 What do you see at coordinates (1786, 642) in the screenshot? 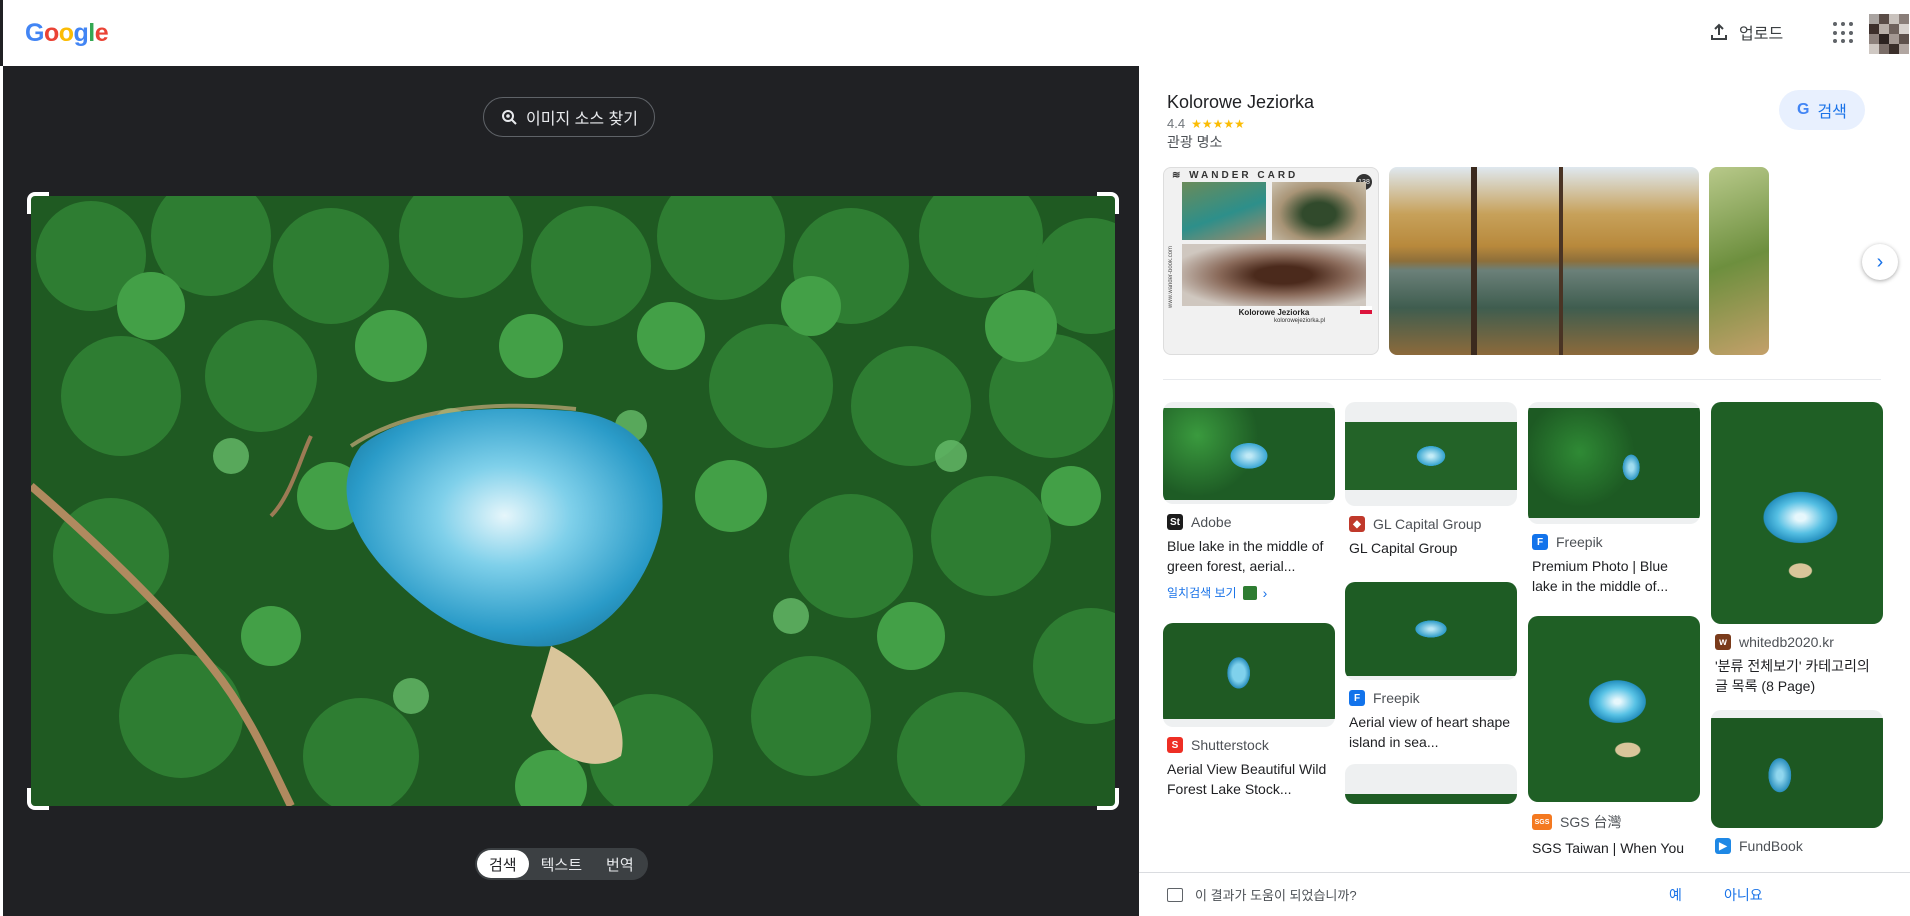
I see `result-source: whitedb2020.kr` at bounding box center [1786, 642].